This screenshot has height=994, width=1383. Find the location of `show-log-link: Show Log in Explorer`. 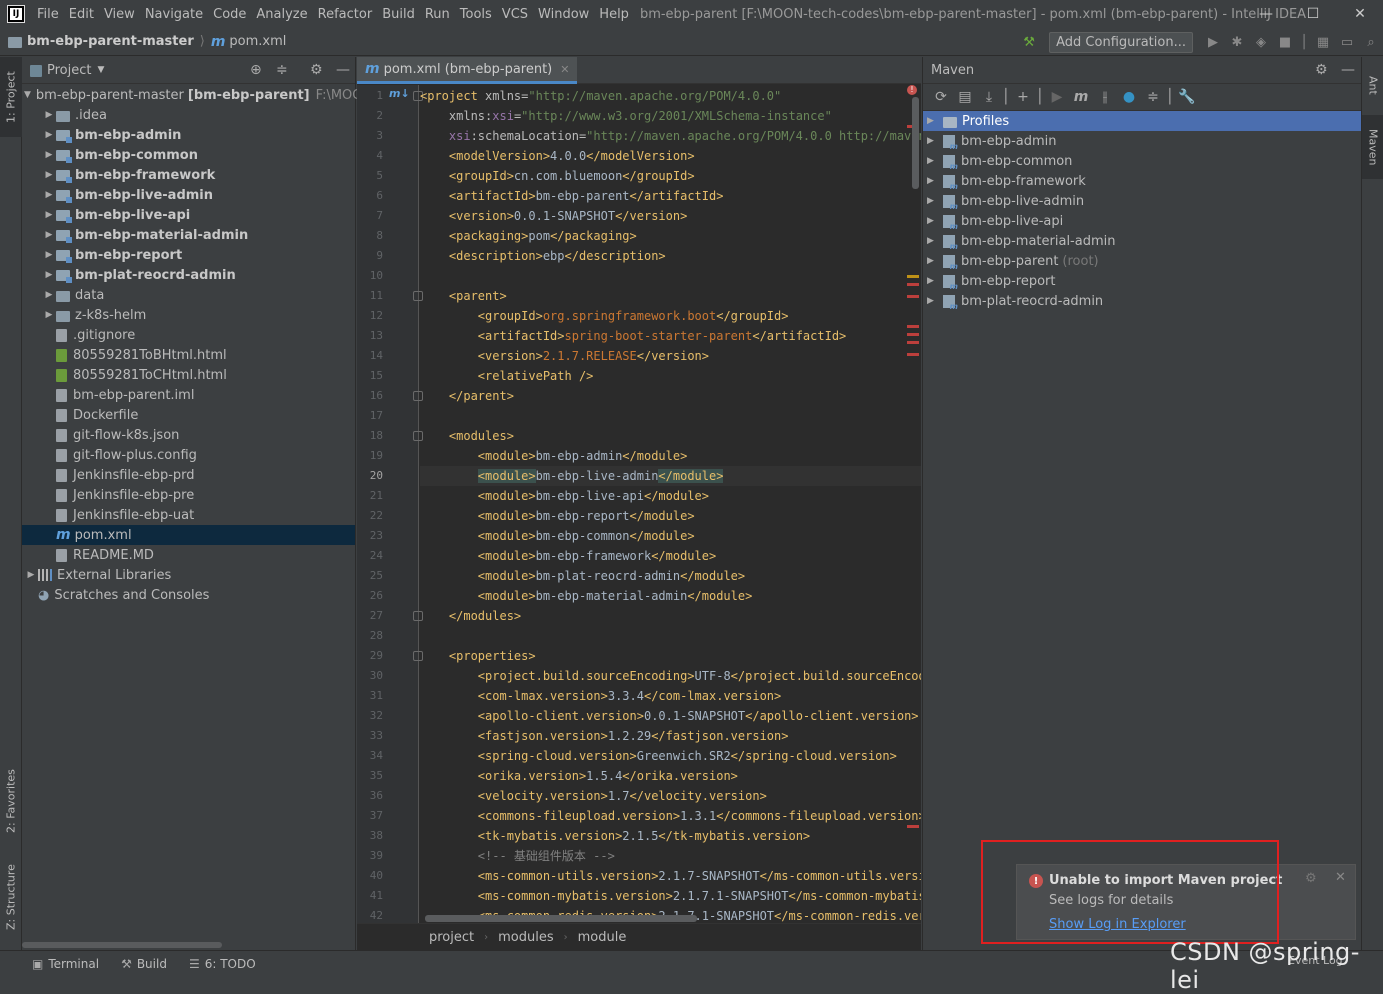

show-log-link: Show Log in Explorer is located at coordinates (1117, 924).